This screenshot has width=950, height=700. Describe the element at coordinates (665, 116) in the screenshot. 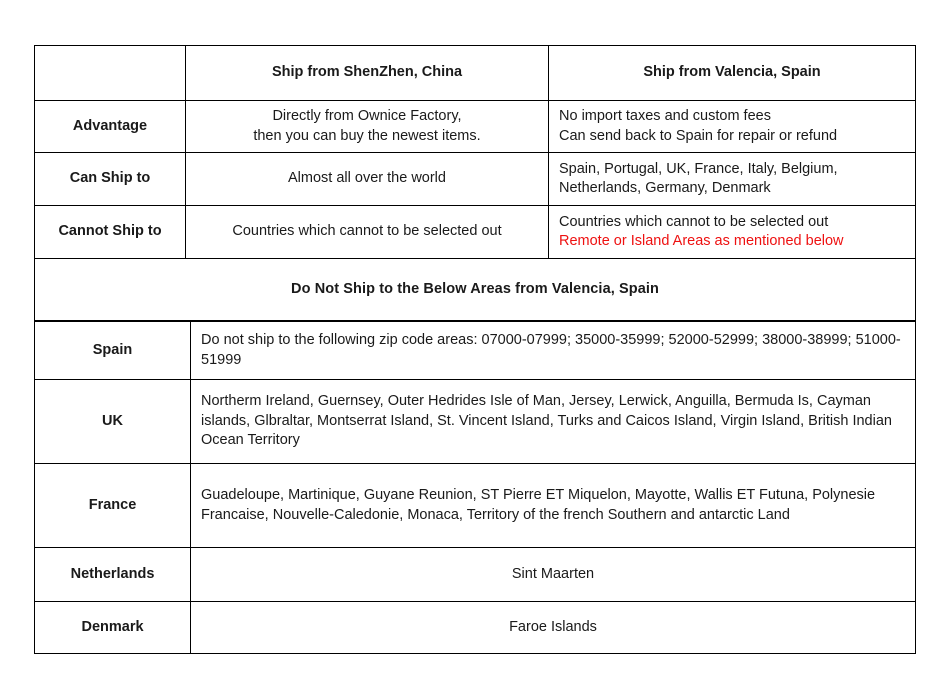

I see `advantage-spain-line-1: No import taxes and custom fees` at that location.